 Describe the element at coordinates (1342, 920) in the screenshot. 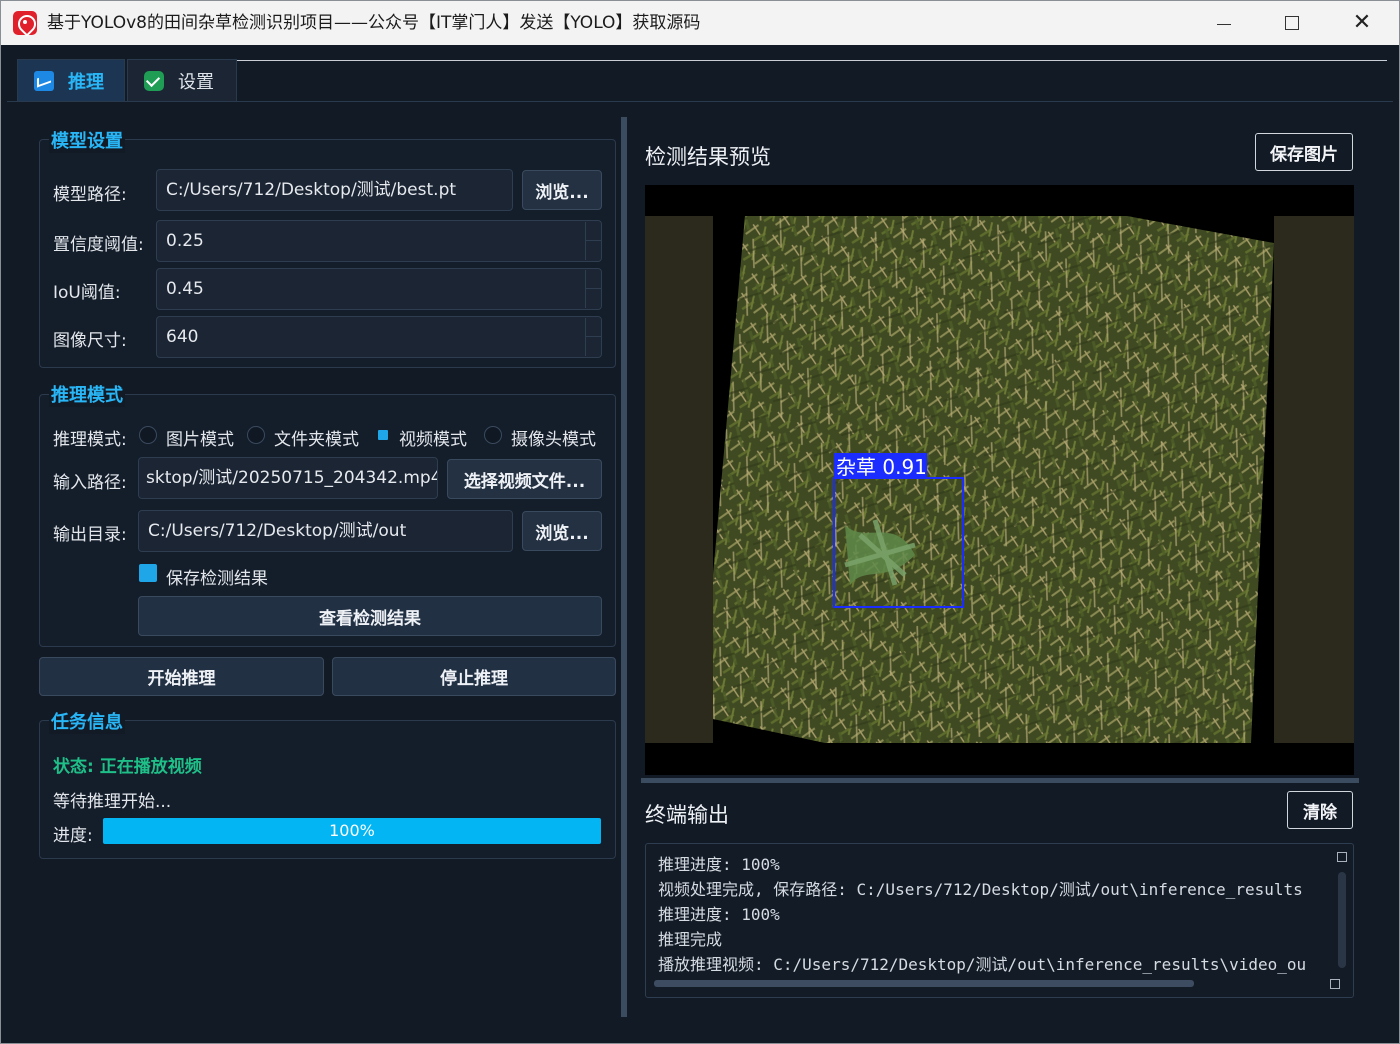

I see `vertical-scroll-thumb` at that location.